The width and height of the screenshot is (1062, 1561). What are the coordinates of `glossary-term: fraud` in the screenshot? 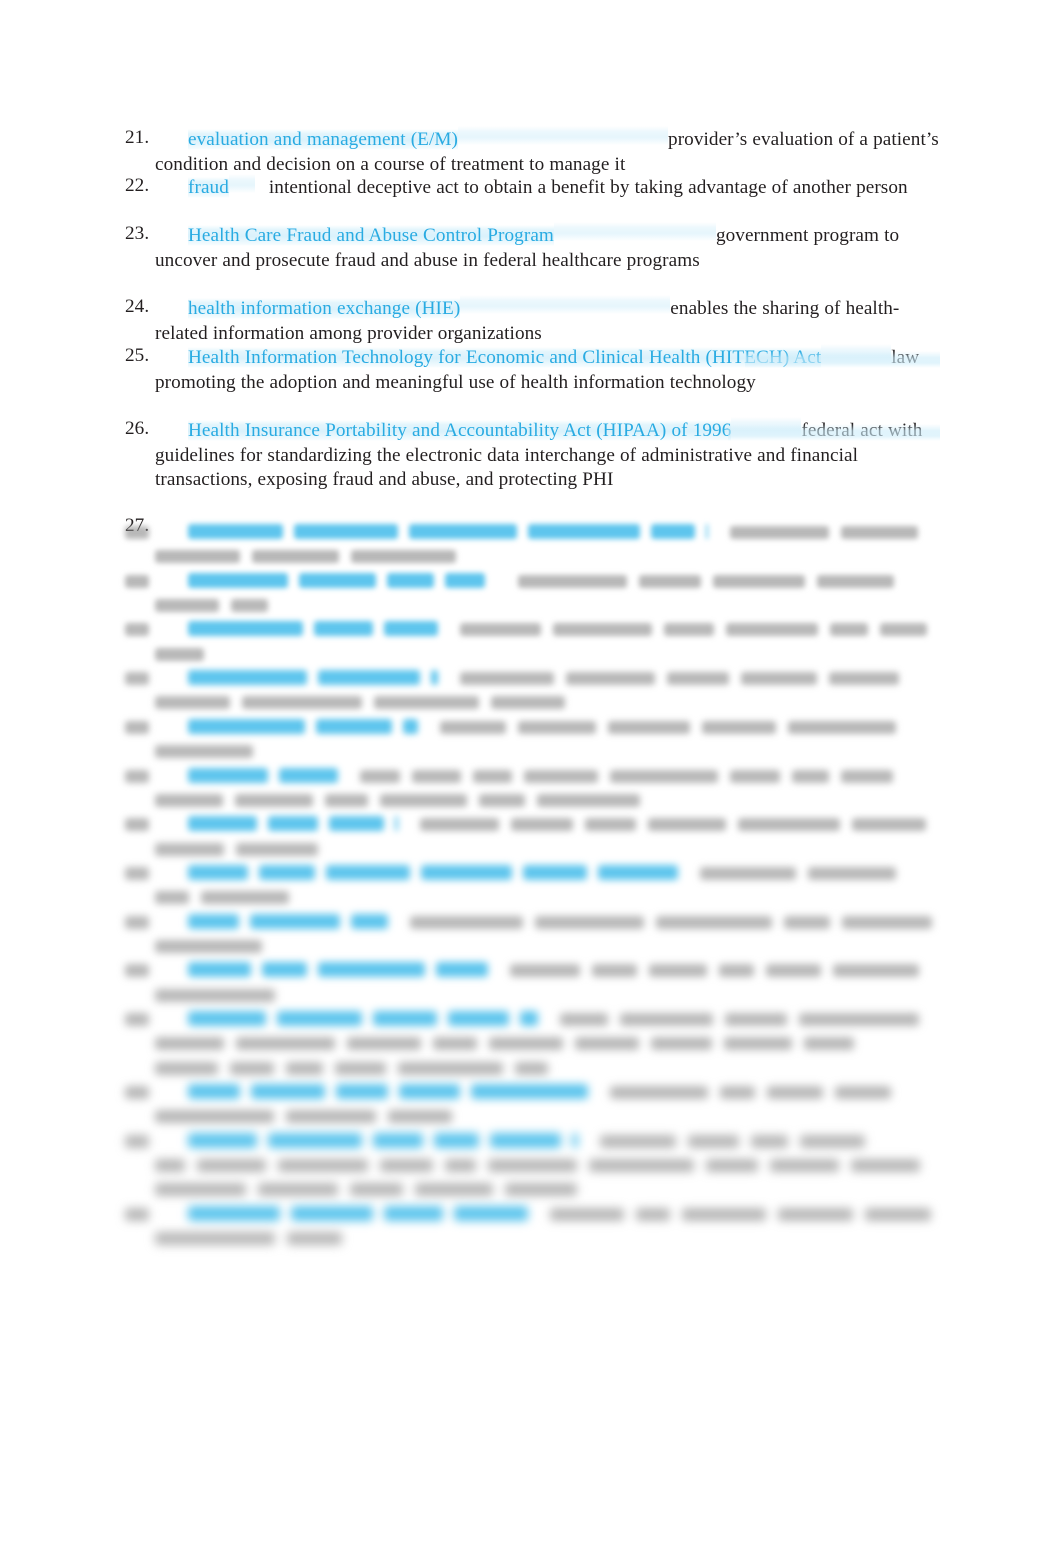 It's located at (208, 188).